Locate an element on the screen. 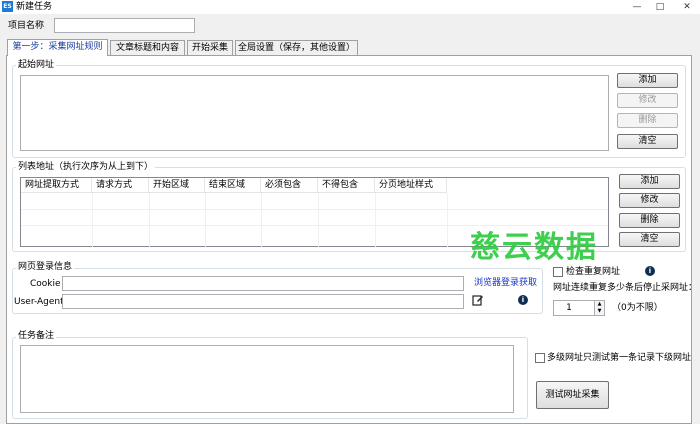  notes-label: 任务备注 is located at coordinates (36, 336).